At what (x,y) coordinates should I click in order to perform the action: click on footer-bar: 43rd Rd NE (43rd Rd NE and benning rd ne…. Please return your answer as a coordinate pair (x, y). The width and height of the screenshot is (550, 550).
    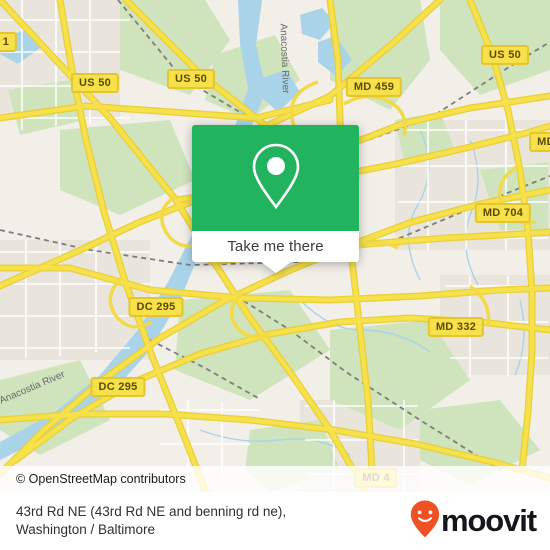
    Looking at the image, I should click on (275, 521).